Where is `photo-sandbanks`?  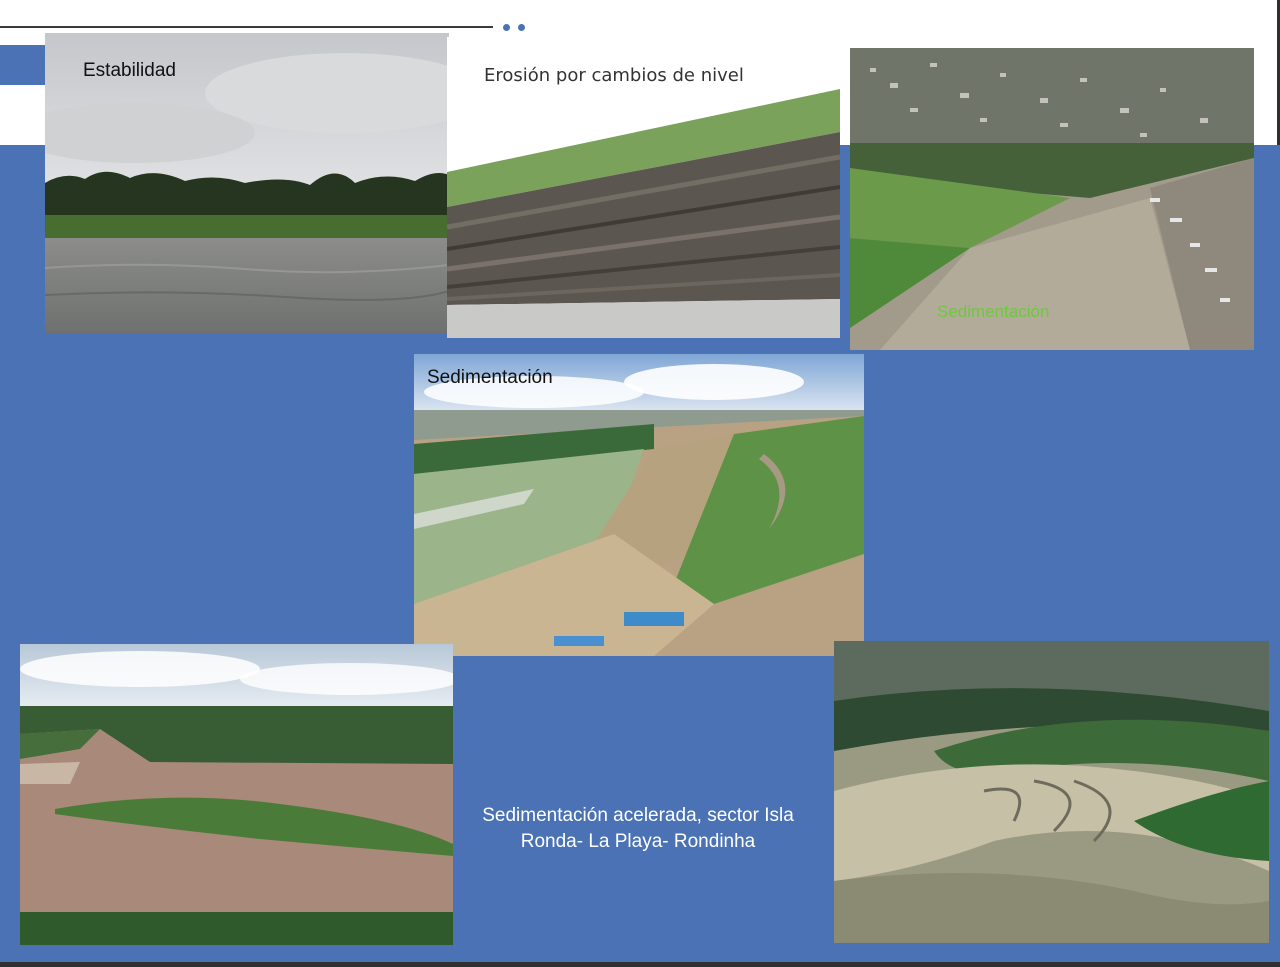
photo-sandbanks is located at coordinates (1051, 792).